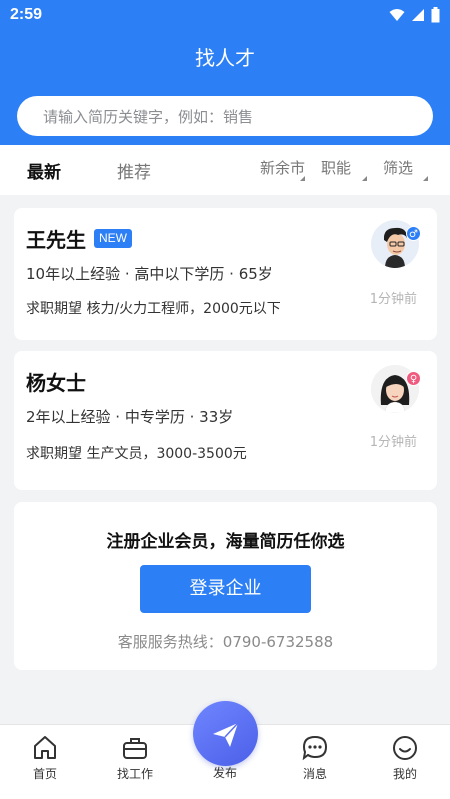 The image size is (450, 799). I want to click on login-company-button: 登录企业, so click(225, 589).